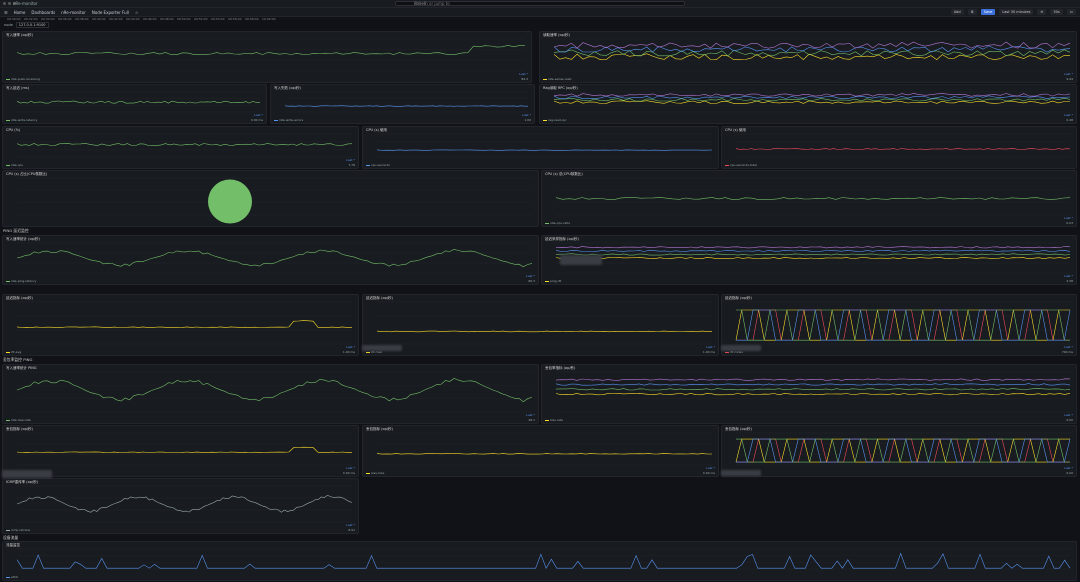 The width and height of the screenshot is (1080, 582). I want to click on legend-item: rtt-avg, so click(13, 352).